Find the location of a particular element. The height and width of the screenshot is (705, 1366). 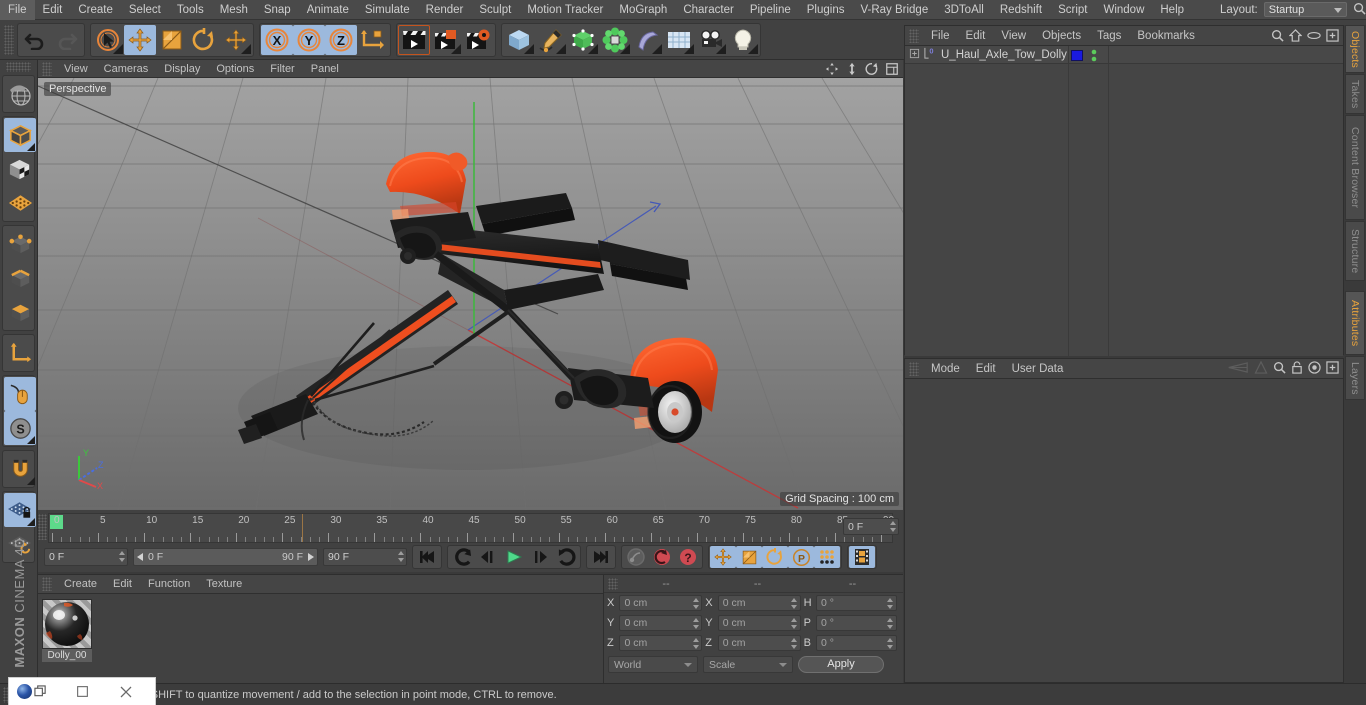

viewport-menu-display: Display is located at coordinates (182, 69).